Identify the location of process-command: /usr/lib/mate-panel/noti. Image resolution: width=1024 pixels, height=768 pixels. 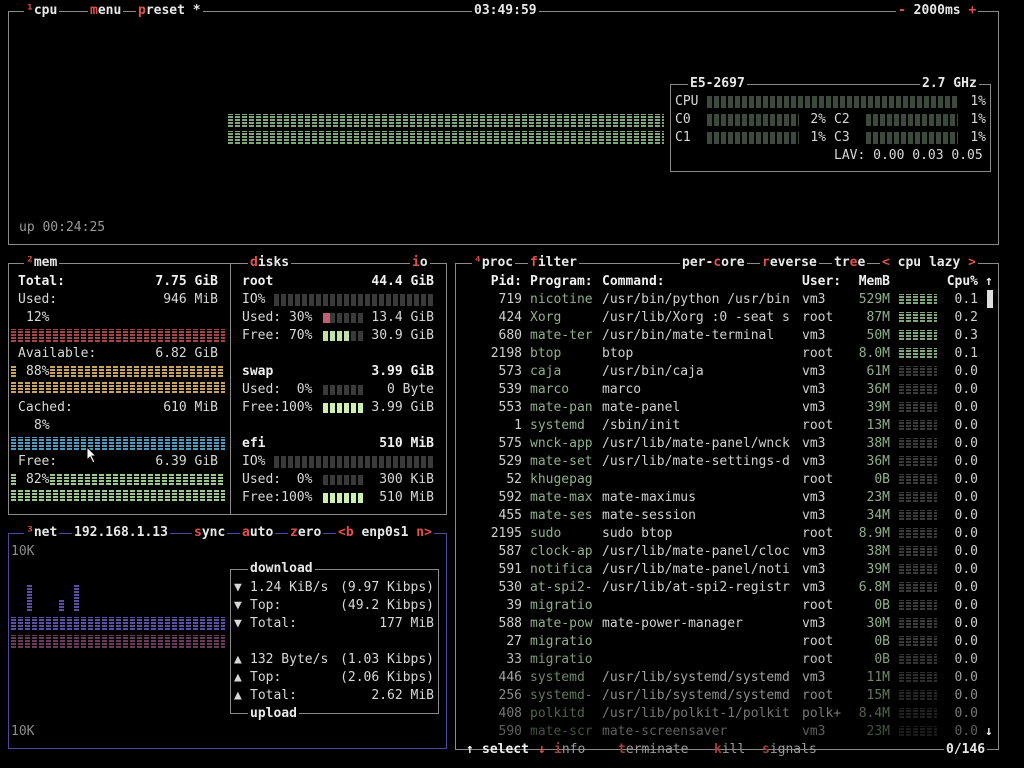
(696, 569).